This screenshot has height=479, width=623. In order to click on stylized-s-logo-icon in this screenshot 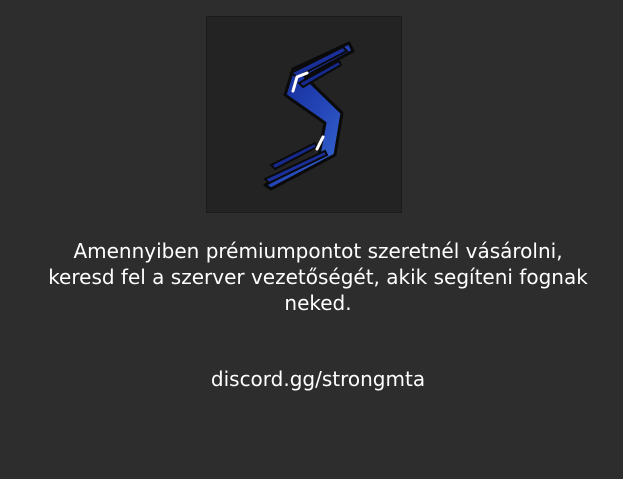, I will do `click(309, 116)`.